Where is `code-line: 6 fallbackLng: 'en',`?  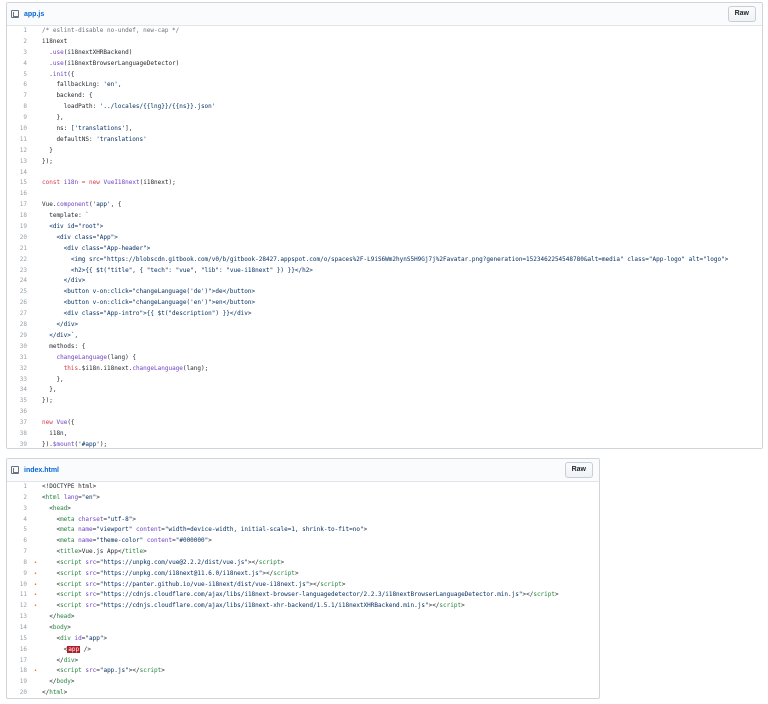
code-line: 6 fallbackLng: 'en', is located at coordinates (384, 85).